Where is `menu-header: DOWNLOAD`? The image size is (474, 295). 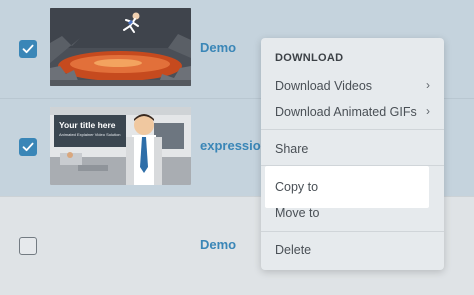
menu-header: DOWNLOAD is located at coordinates (309, 58).